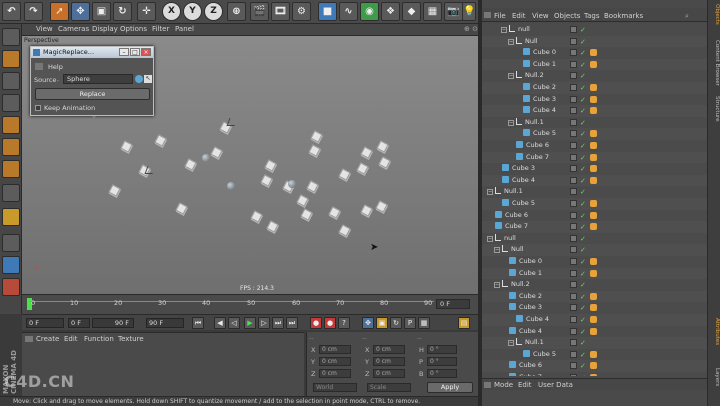  I want to click on om-menu-view: View, so click(540, 16).